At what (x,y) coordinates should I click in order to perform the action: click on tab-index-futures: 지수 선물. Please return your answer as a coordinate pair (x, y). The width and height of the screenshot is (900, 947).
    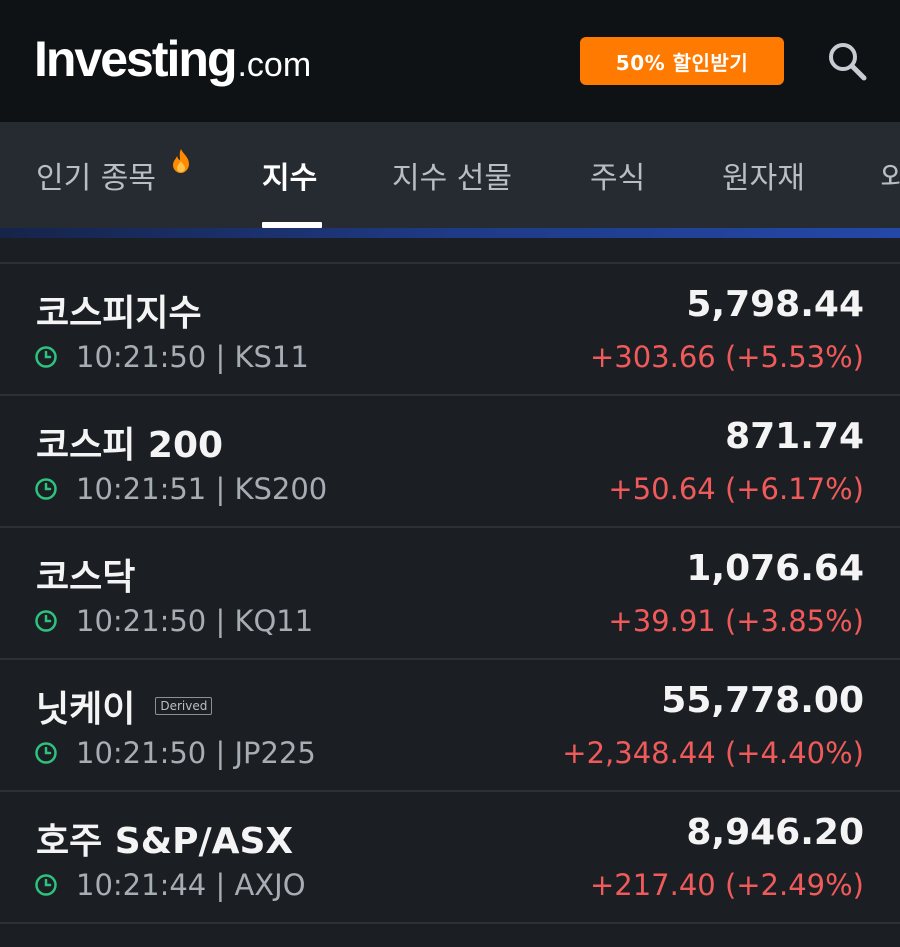
    Looking at the image, I should click on (452, 175).